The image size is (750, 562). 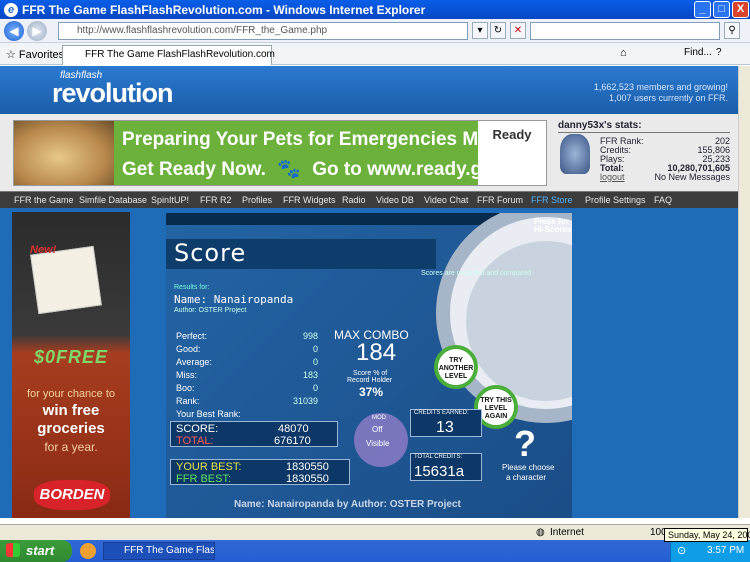 What do you see at coordinates (188, 401) in the screenshot?
I see `judge-label: Rank:` at bounding box center [188, 401].